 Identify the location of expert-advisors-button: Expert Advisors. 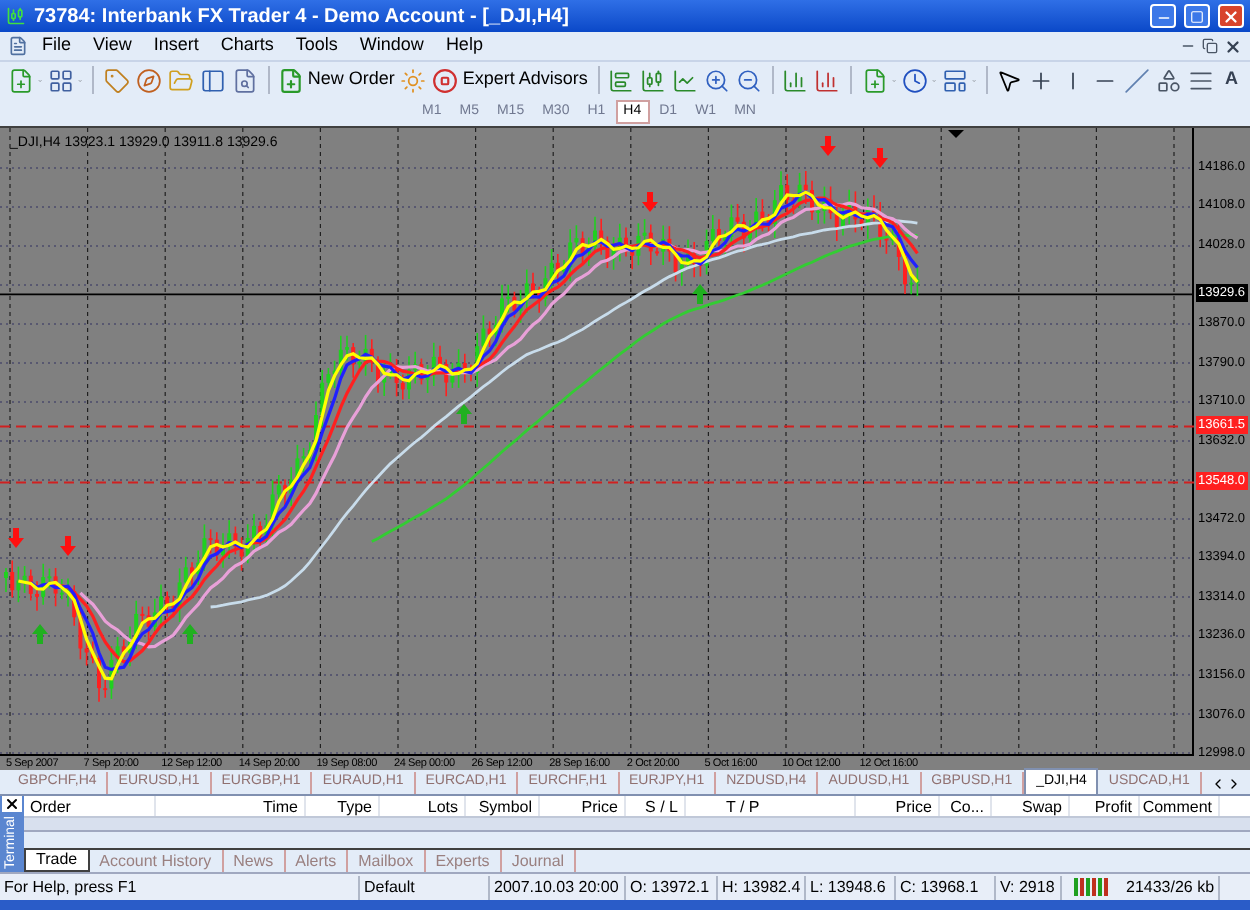
(510, 80).